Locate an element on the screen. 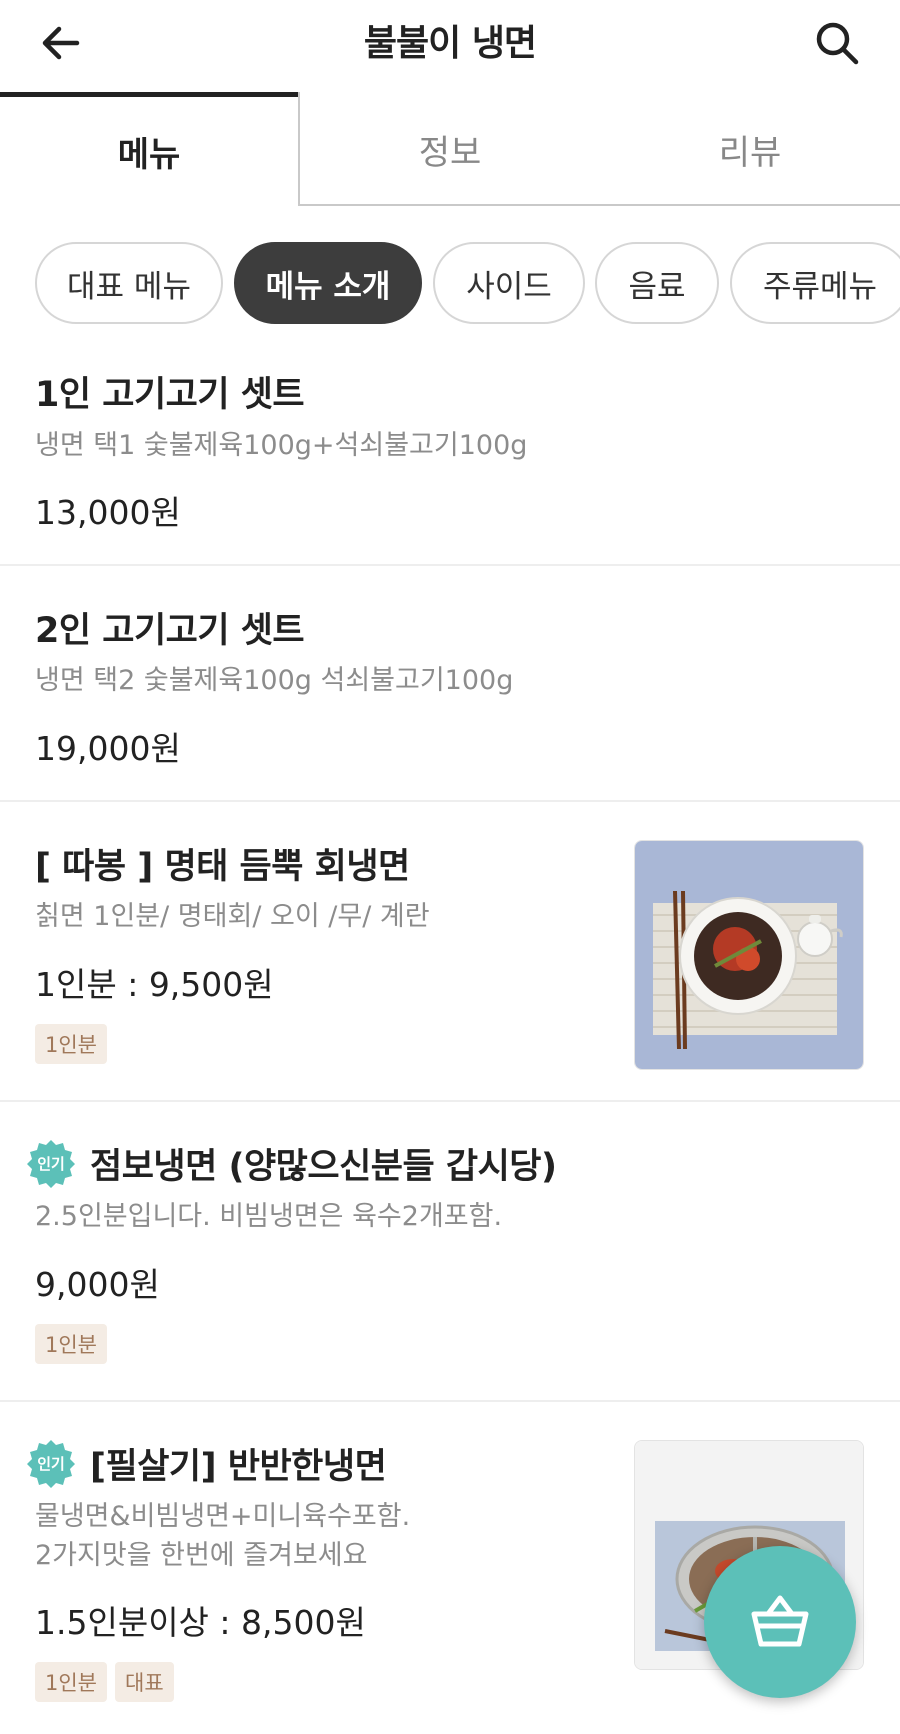 This screenshot has height=1734, width=900. menu-item-price: 19,000원 is located at coordinates (108, 748).